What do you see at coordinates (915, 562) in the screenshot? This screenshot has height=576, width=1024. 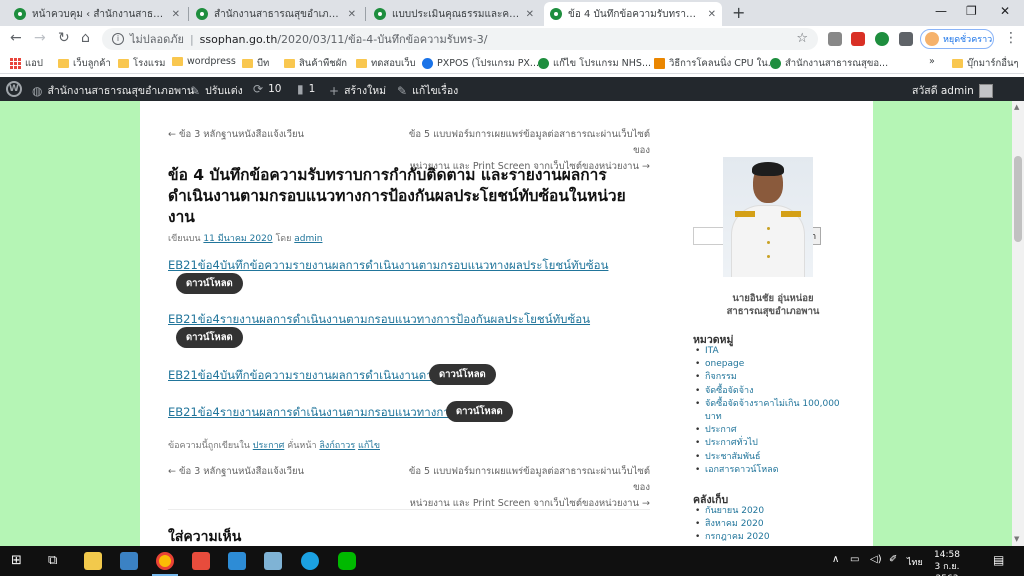 I see `language-indicator: ไทย` at bounding box center [915, 562].